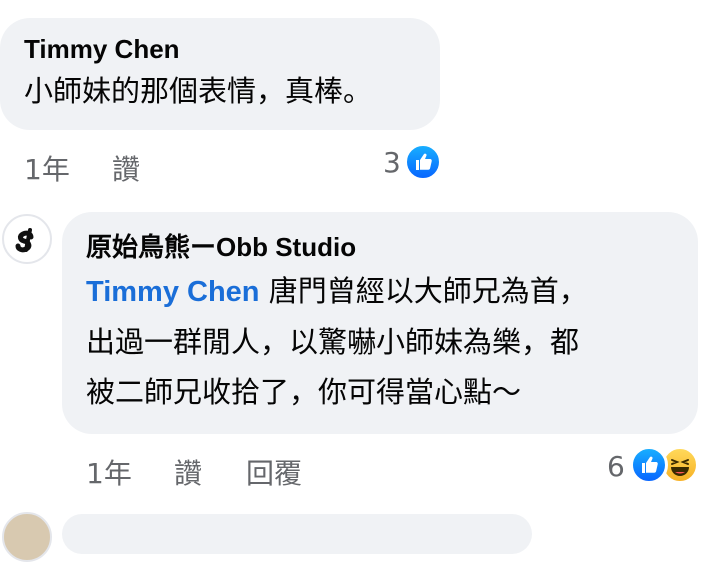 This screenshot has width=723, height=562. What do you see at coordinates (188, 472) in the screenshot?
I see `reply-like-button: 讚` at bounding box center [188, 472].